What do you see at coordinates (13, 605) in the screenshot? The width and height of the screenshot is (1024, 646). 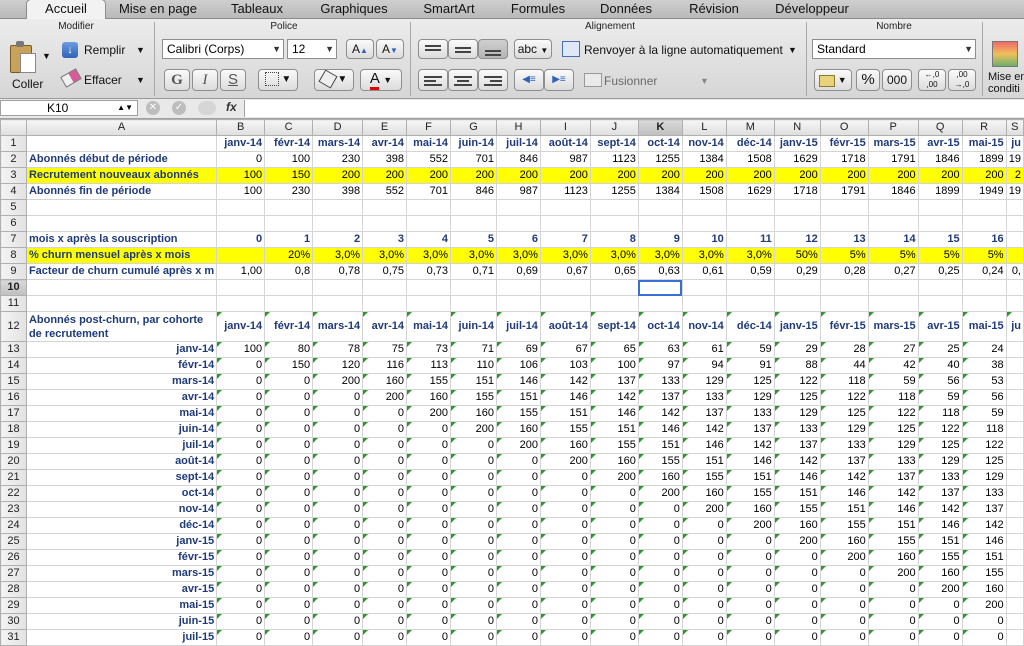 I see `row-header: 29` at bounding box center [13, 605].